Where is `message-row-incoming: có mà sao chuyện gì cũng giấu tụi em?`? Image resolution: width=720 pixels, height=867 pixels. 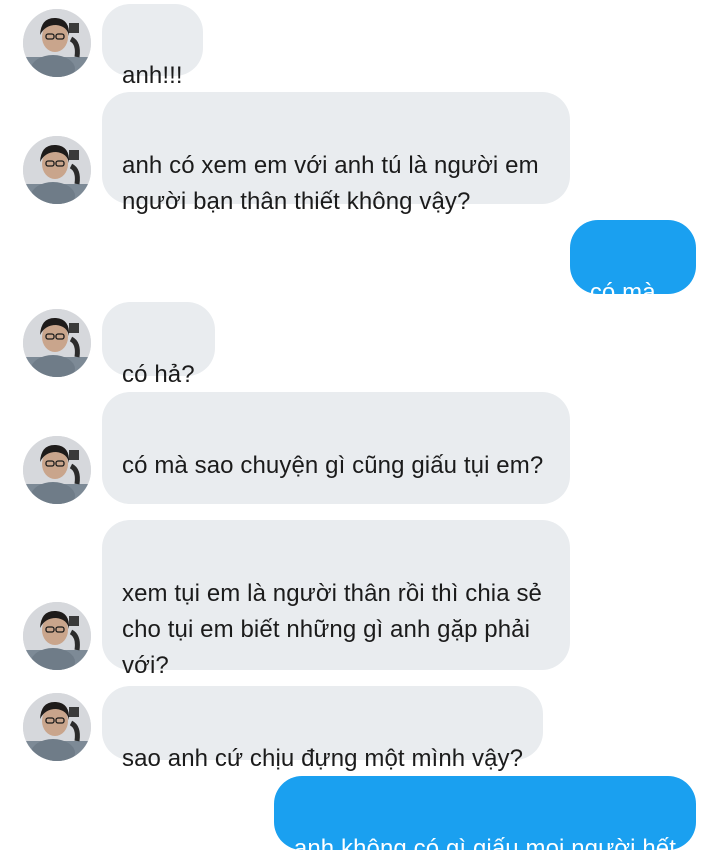
message-row-incoming: có mà sao chuyện gì cũng giấu tụi em? is located at coordinates (360, 448).